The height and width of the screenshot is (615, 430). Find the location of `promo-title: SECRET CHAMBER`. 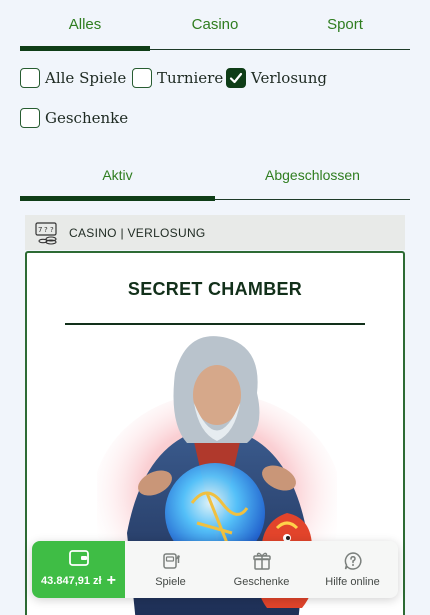

promo-title: SECRET CHAMBER is located at coordinates (215, 289).